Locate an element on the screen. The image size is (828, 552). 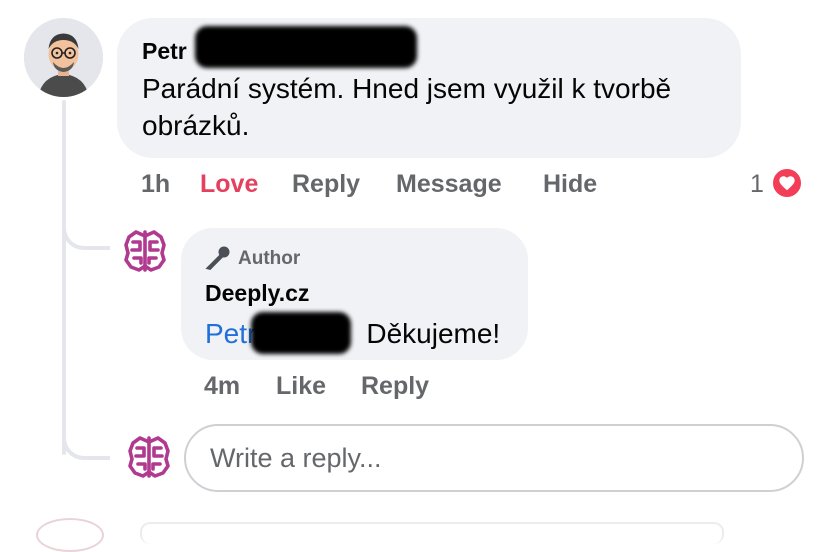
reply-input is located at coordinates (494, 458).